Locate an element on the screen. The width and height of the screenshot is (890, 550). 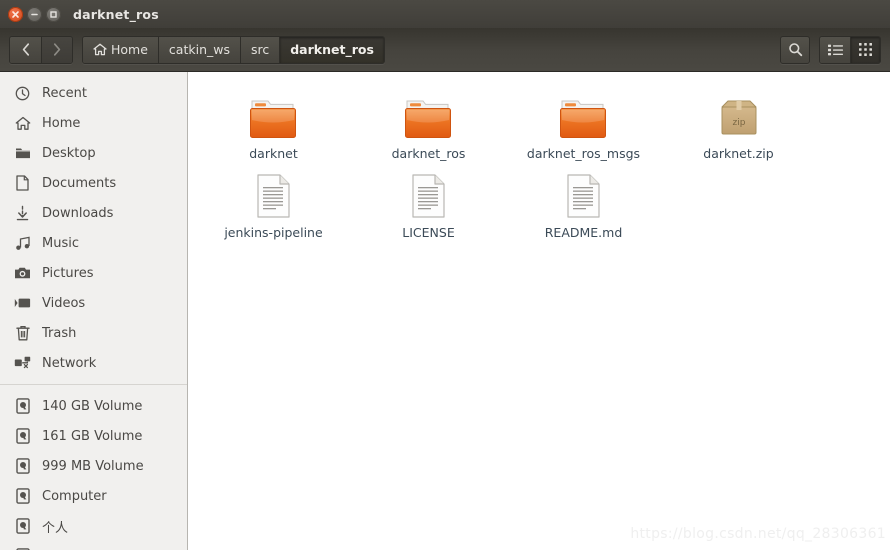
sidebar-item-volume-161gb: 161 GB Volume is located at coordinates (93, 436).